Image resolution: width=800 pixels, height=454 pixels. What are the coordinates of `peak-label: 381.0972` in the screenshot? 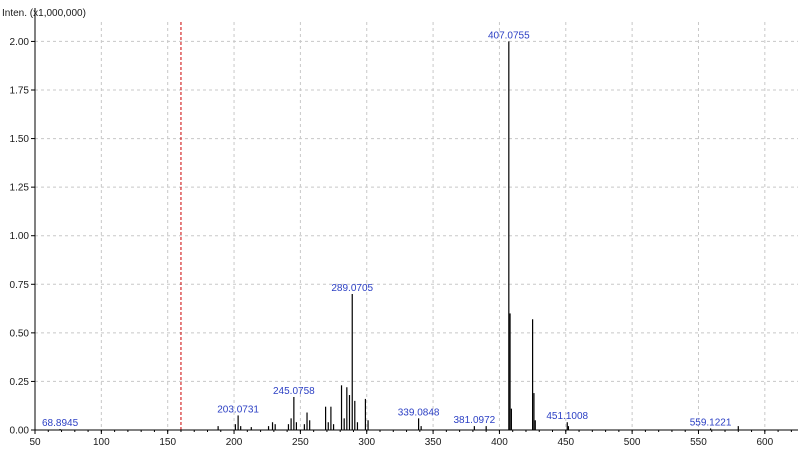 It's located at (474, 420).